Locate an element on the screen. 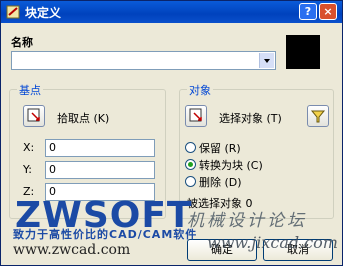 The width and height of the screenshot is (343, 266). app-icon is located at coordinates (13, 12).